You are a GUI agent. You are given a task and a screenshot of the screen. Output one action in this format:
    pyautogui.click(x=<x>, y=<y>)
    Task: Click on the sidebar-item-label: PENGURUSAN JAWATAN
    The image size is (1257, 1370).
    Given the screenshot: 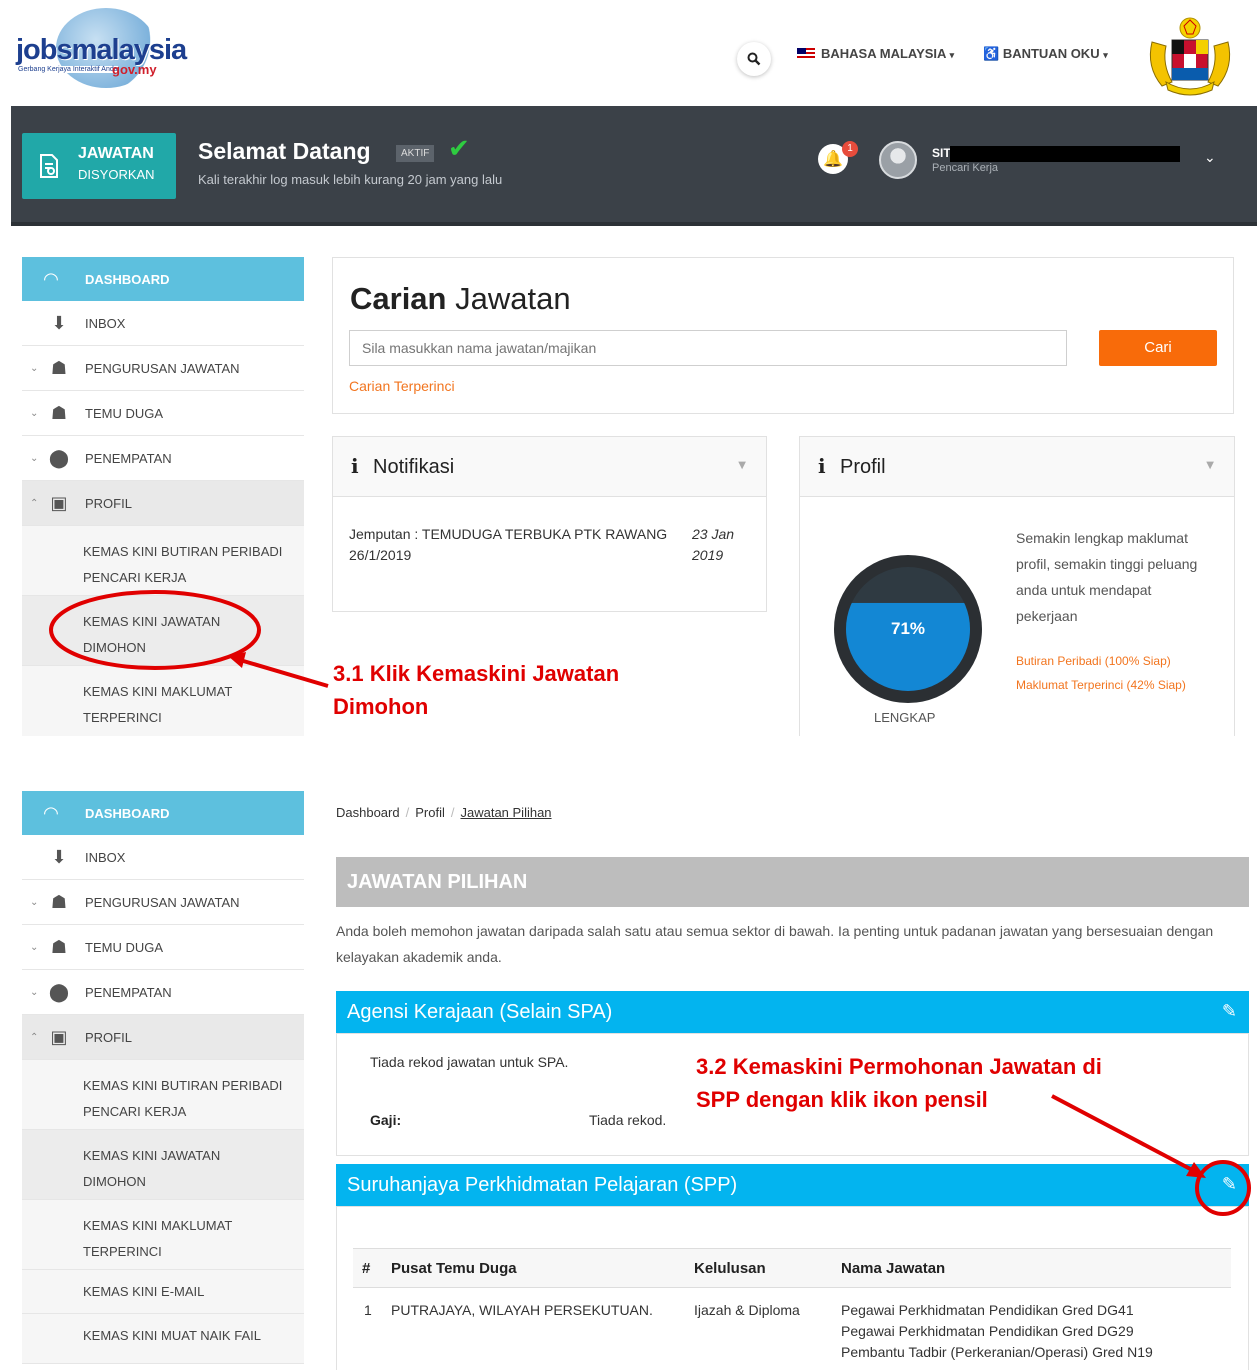 What is the action you would take?
    pyautogui.click(x=162, y=368)
    